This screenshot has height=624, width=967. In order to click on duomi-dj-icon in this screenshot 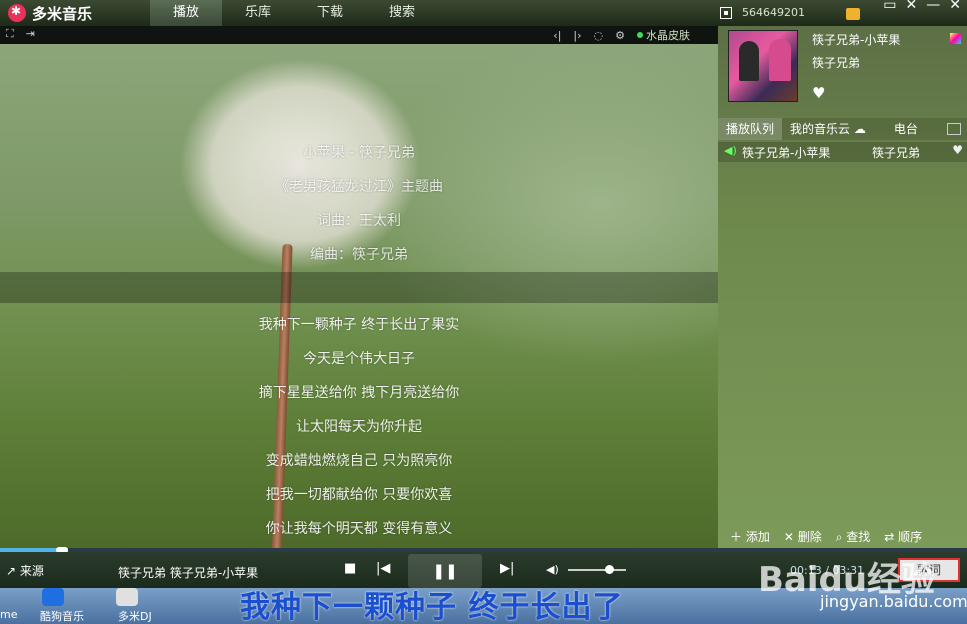, I will do `click(127, 597)`.